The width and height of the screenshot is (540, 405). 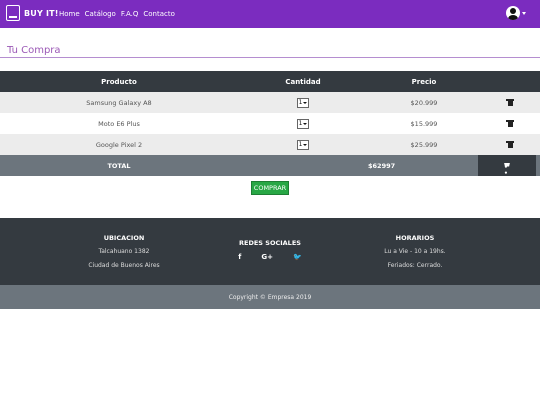 What do you see at coordinates (270, 188) in the screenshot?
I see `buy-button: COMPRAR` at bounding box center [270, 188].